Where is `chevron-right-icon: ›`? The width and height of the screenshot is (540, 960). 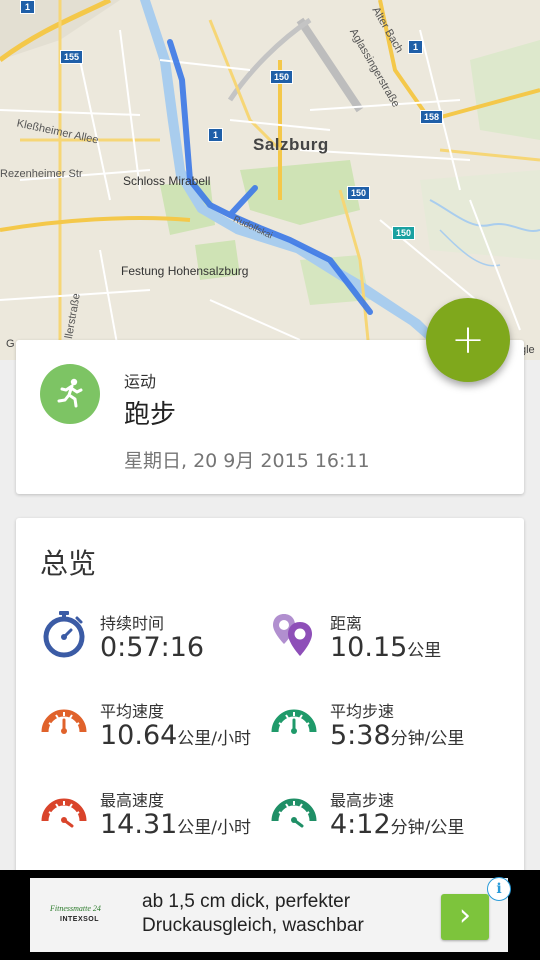 chevron-right-icon: › is located at coordinates (465, 915).